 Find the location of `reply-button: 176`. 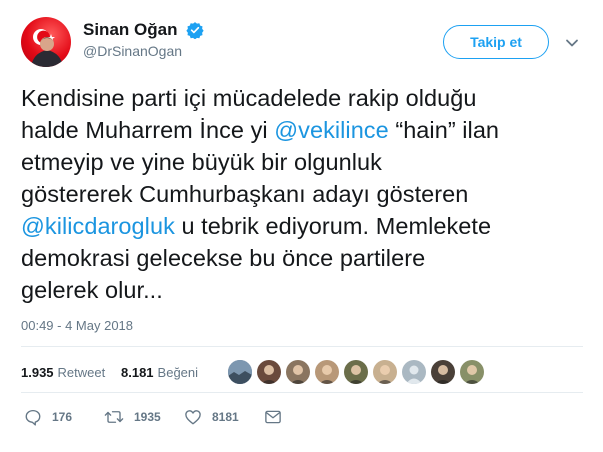

reply-button: 176 is located at coordinates (48, 417).